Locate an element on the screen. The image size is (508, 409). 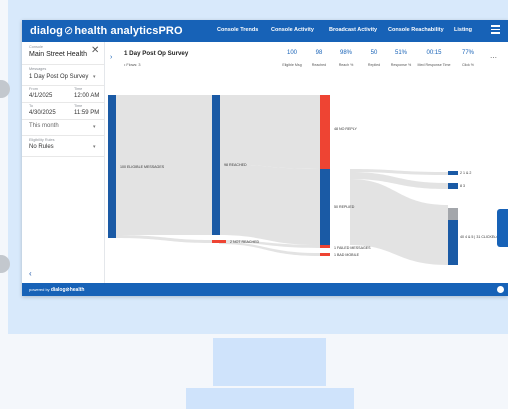
stat-click-pct-value: 77% is located at coordinates (467, 53).